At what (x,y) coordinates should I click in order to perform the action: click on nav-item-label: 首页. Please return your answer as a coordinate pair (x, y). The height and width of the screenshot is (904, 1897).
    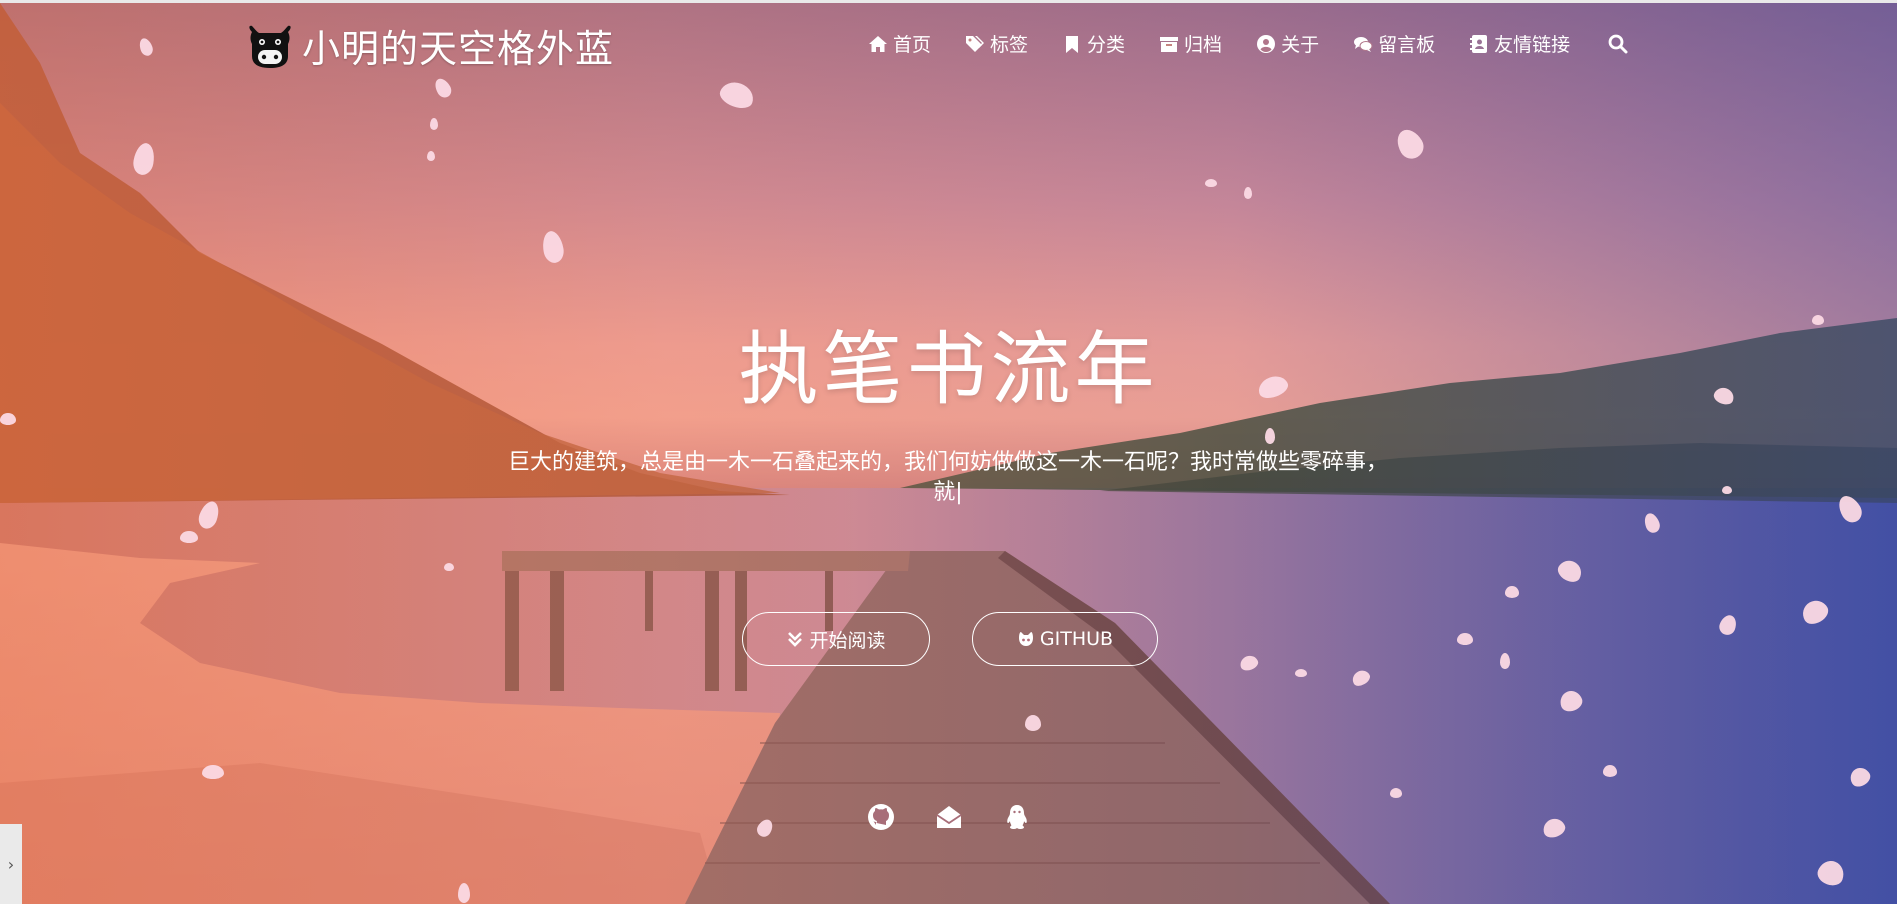
    Looking at the image, I should click on (912, 45).